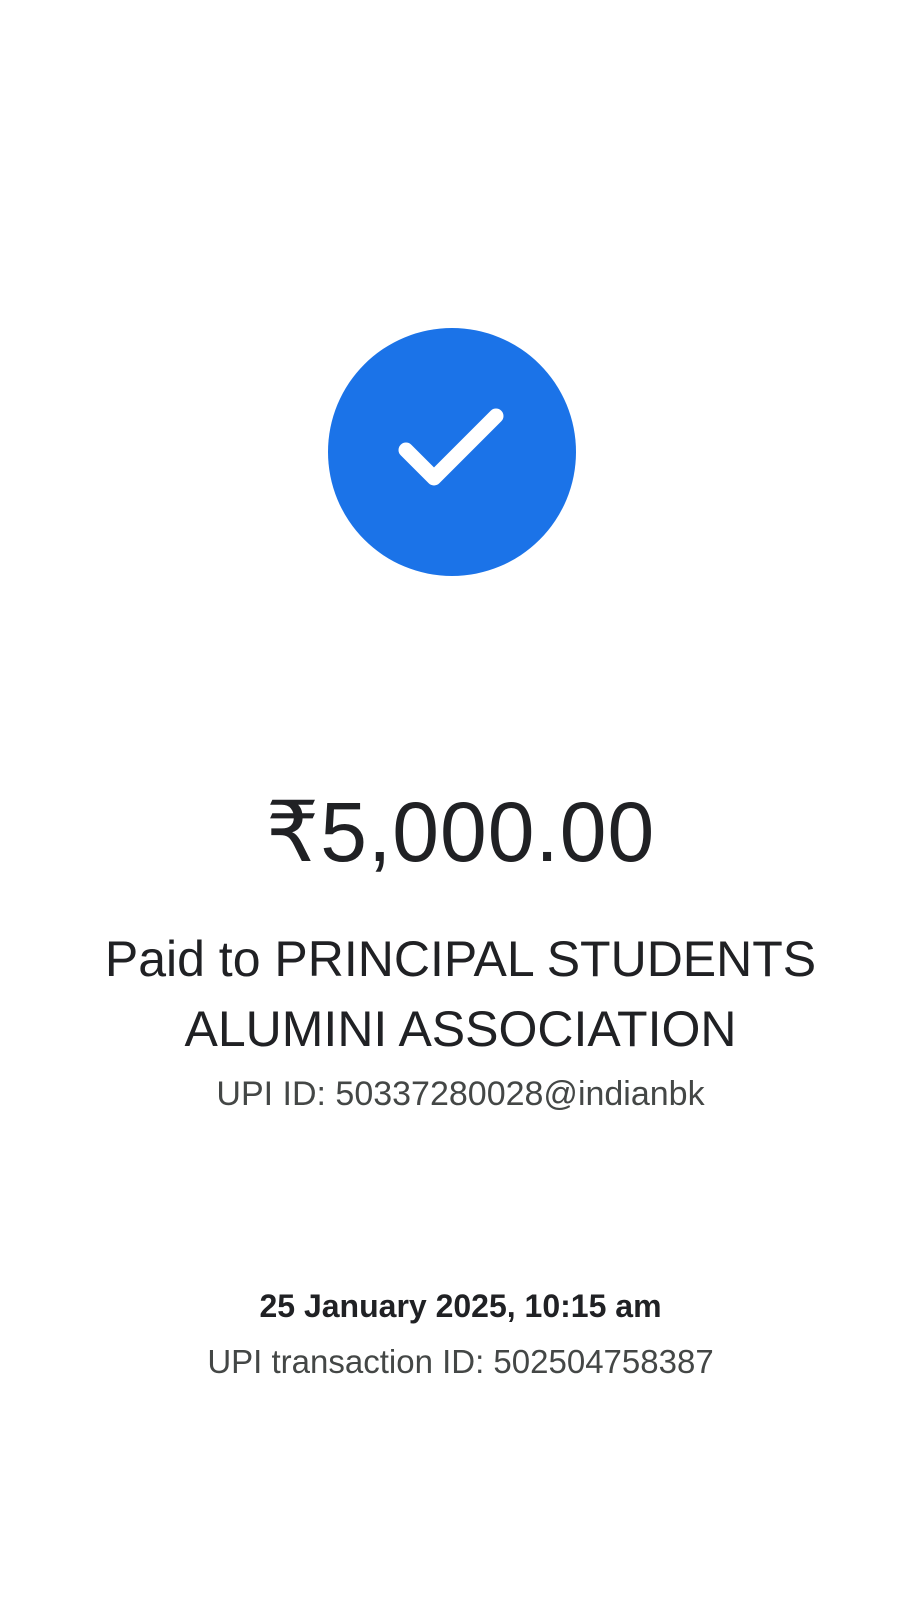  Describe the element at coordinates (451, 447) in the screenshot. I see `checkmark-icon` at that location.